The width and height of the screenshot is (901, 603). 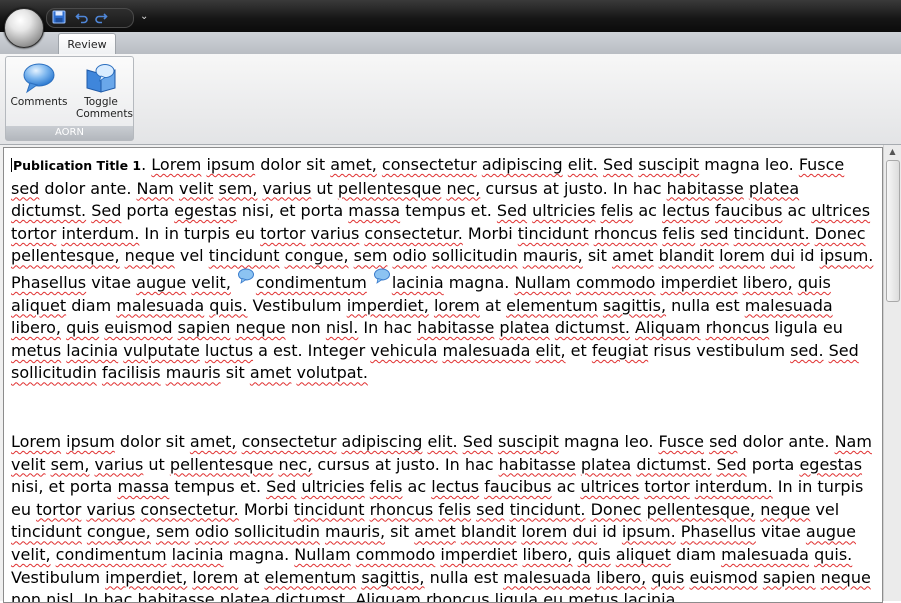 What do you see at coordinates (782, 255) in the screenshot?
I see `misspelled-word: dui` at bounding box center [782, 255].